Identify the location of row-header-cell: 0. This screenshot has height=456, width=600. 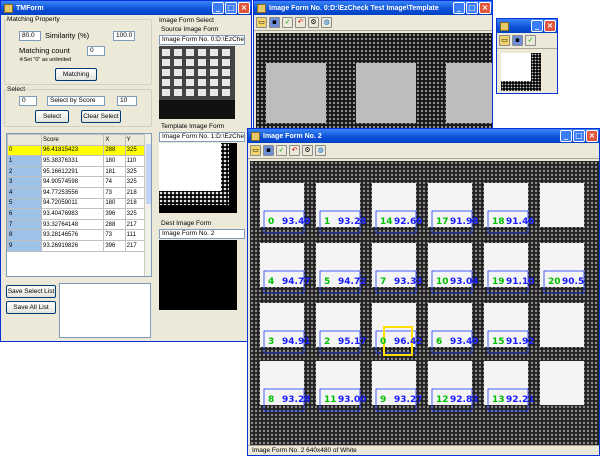
(24, 150).